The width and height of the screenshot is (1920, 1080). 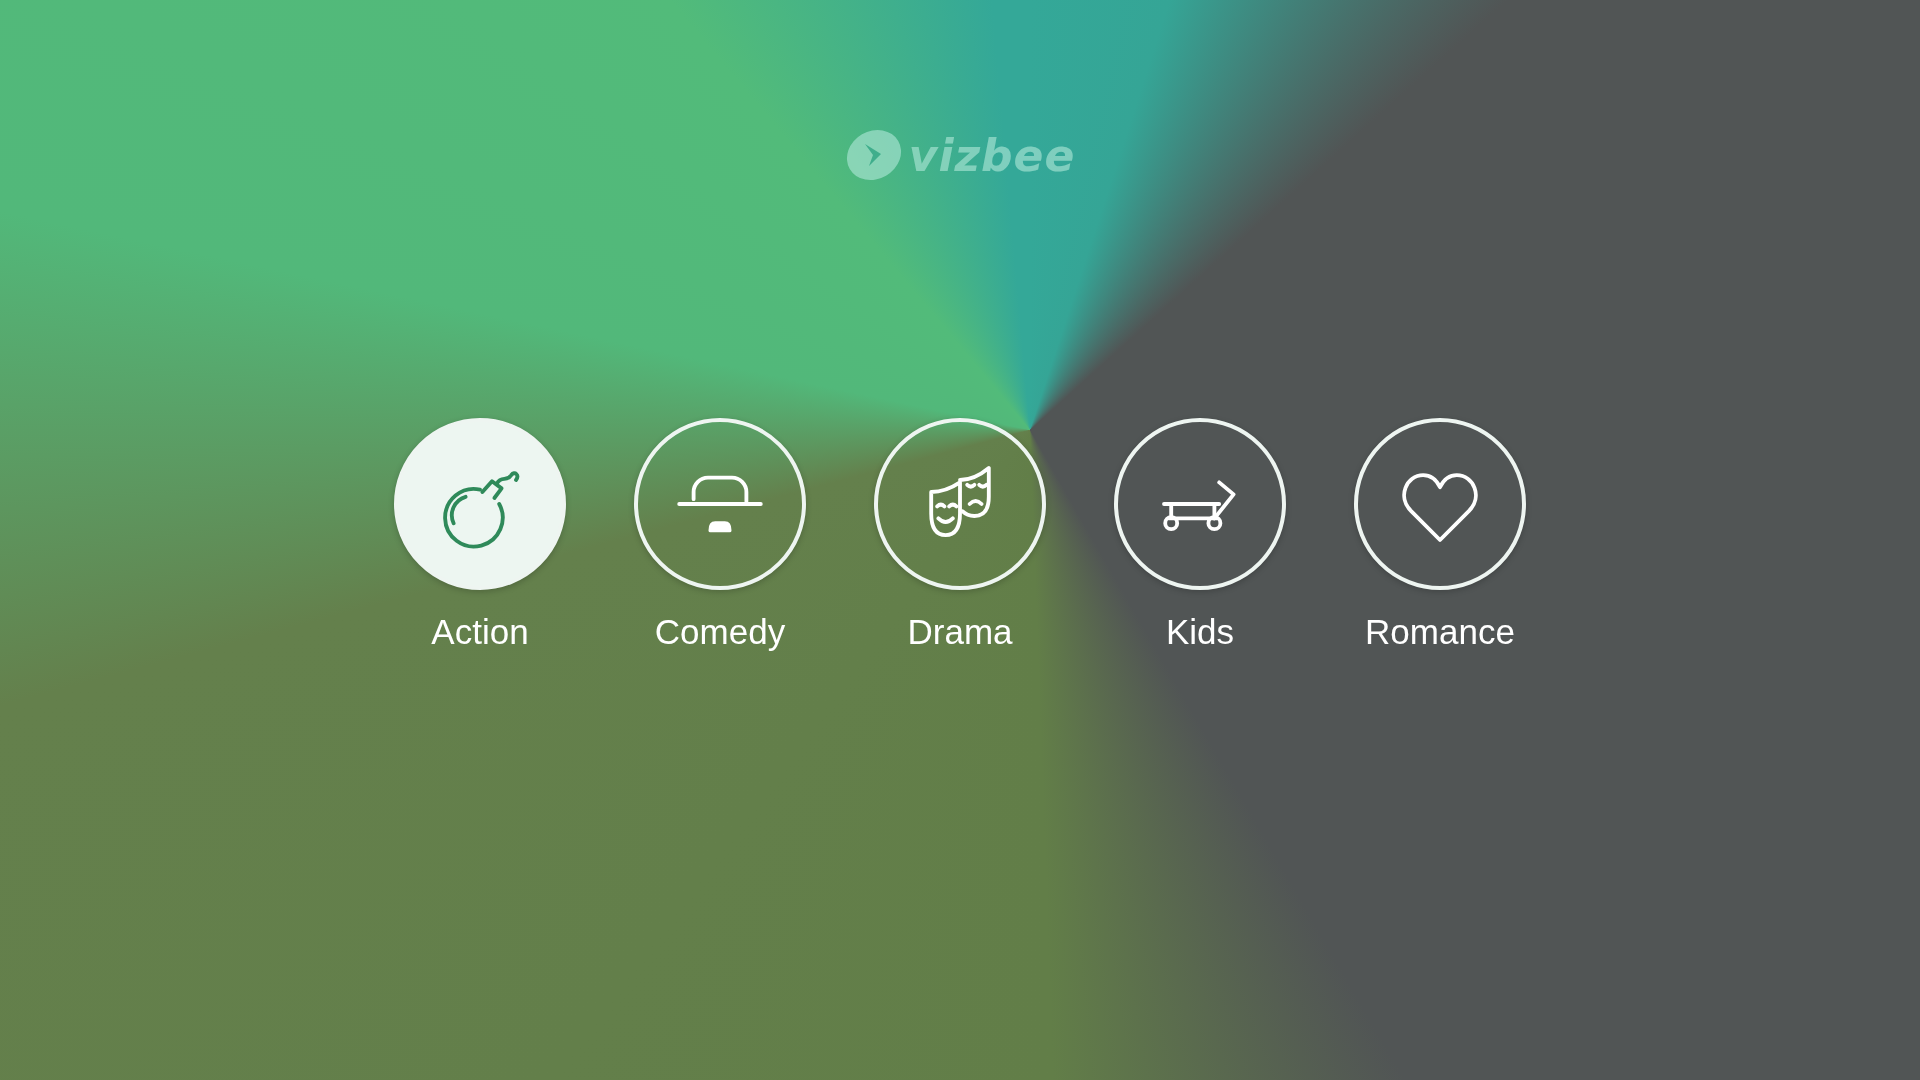 I want to click on genre-label: Romance, so click(x=1440, y=632).